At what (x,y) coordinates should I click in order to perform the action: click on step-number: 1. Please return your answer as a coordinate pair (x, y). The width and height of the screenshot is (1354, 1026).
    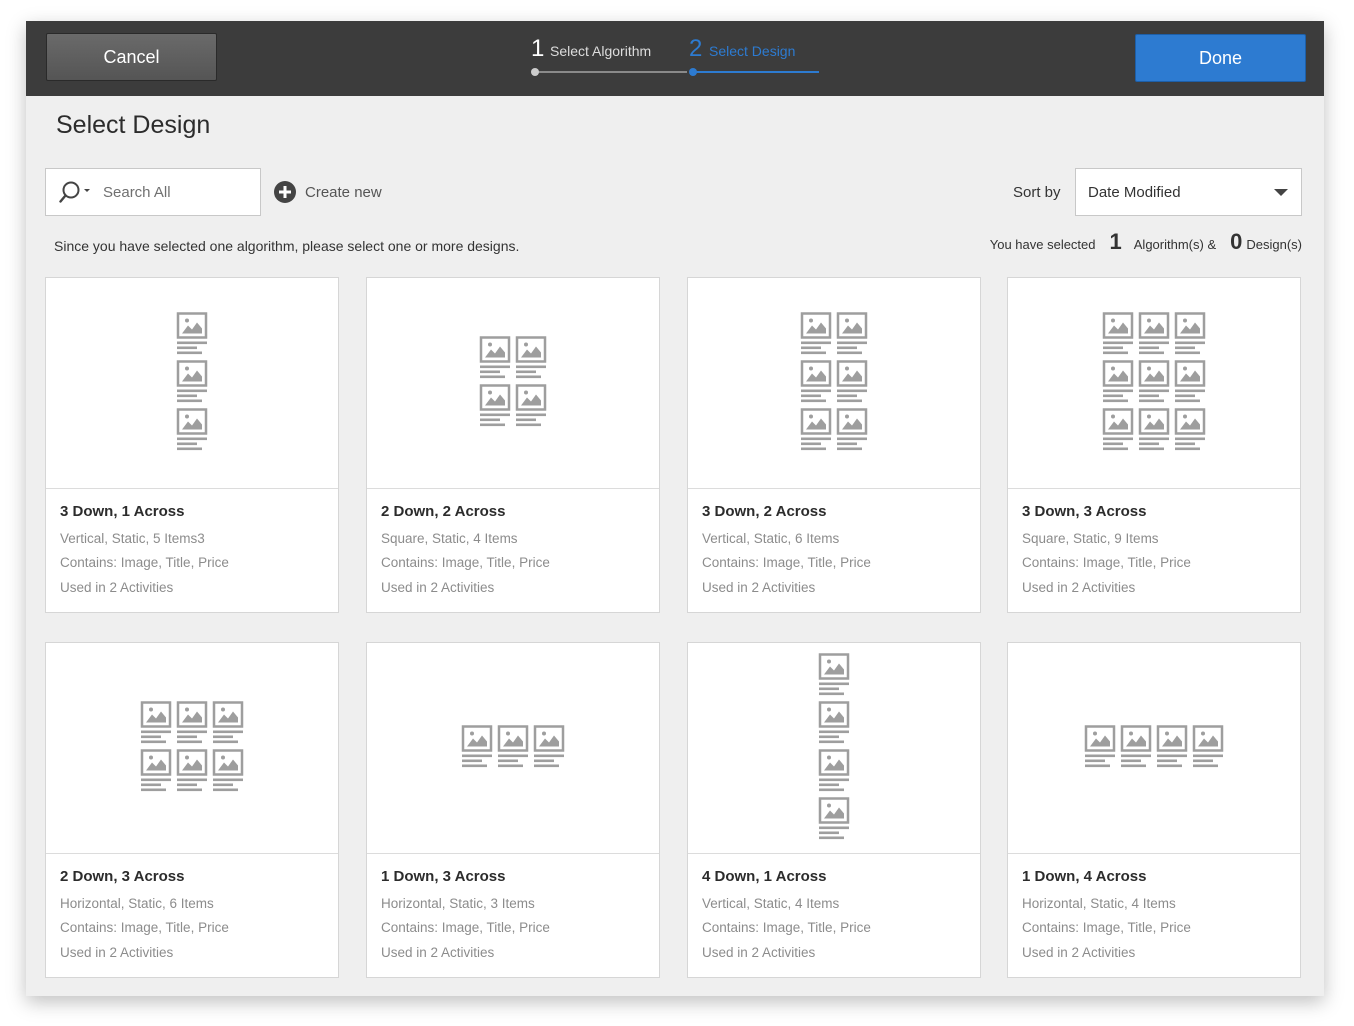
    Looking at the image, I should click on (538, 48).